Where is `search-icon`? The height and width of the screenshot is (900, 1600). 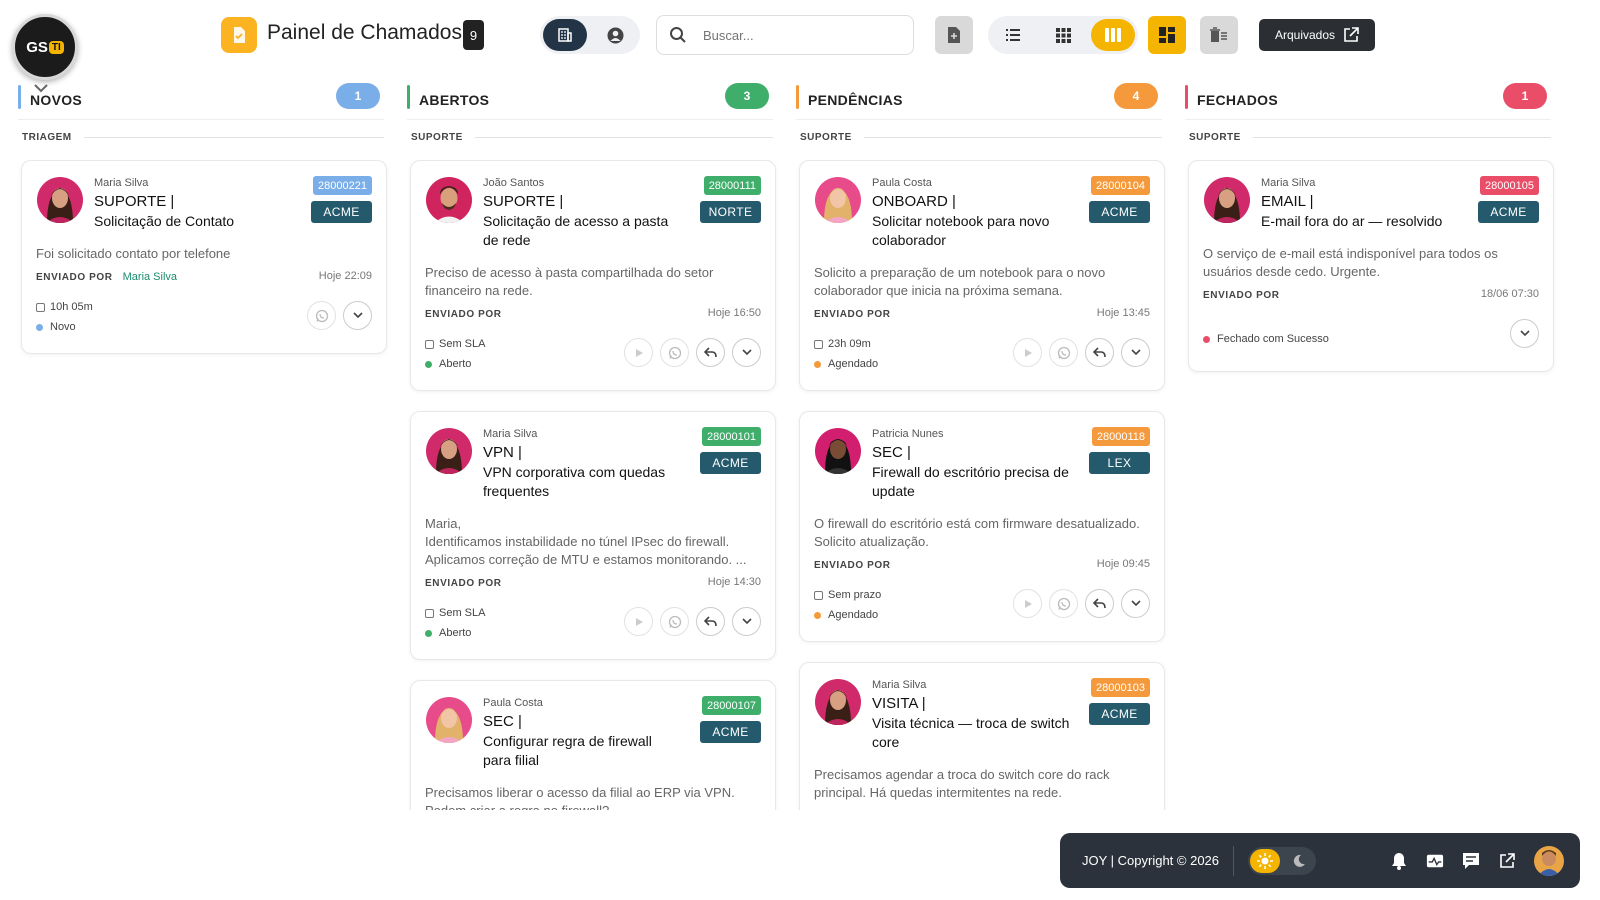 search-icon is located at coordinates (678, 35).